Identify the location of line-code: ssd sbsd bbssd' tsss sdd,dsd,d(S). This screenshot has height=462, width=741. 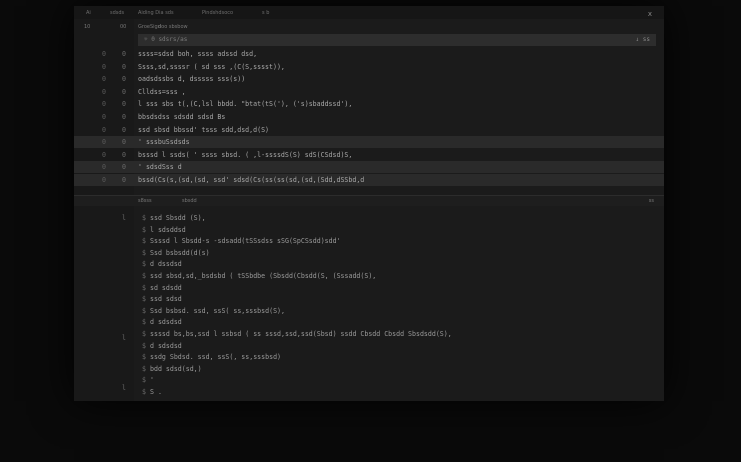
(204, 129).